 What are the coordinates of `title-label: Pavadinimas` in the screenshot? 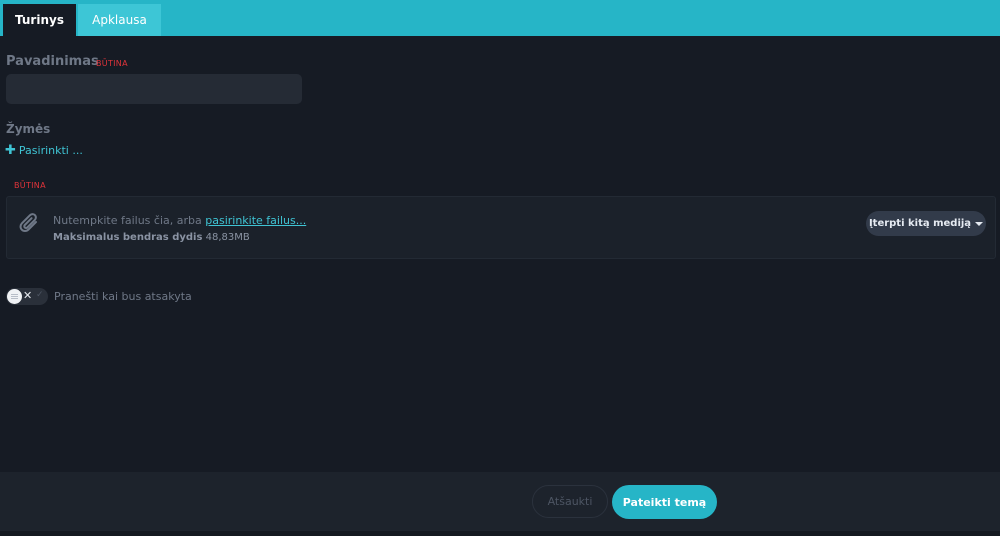 It's located at (52, 61).